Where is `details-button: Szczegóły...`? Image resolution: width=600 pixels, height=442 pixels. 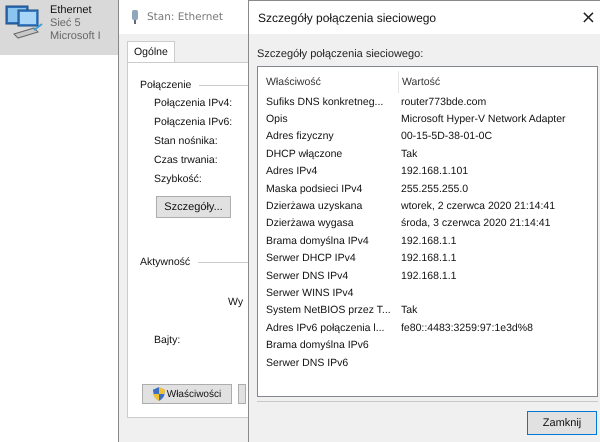 details-button: Szczegóły... is located at coordinates (193, 207).